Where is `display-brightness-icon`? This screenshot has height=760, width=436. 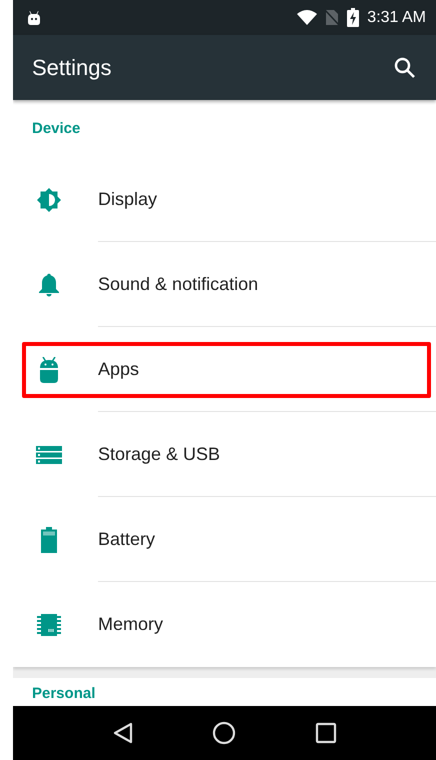
display-brightness-icon is located at coordinates (49, 199).